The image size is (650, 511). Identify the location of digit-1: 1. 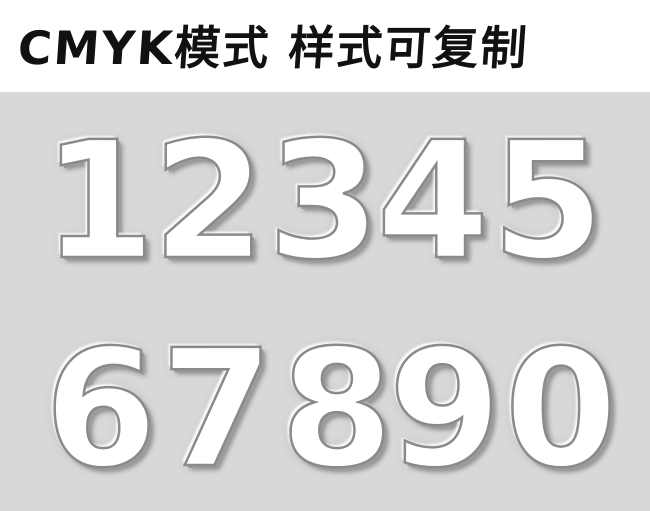
(99, 202).